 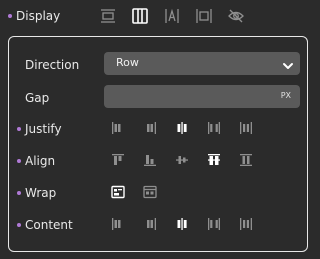 What do you see at coordinates (140, 16) in the screenshot?
I see `display-flex-icon` at bounding box center [140, 16].